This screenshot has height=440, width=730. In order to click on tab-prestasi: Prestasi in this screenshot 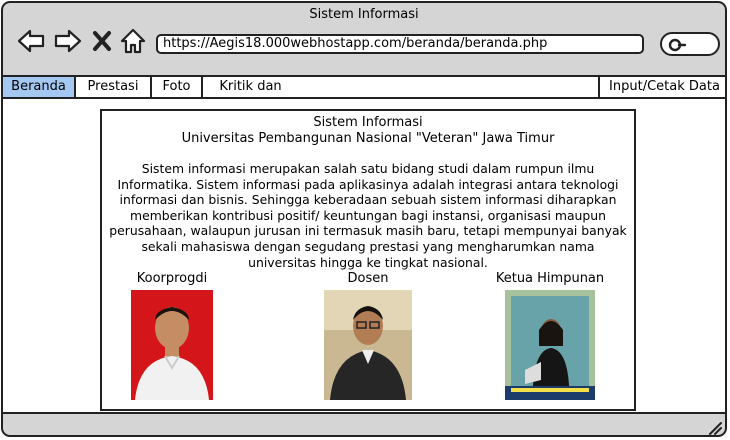, I will do `click(114, 87)`.